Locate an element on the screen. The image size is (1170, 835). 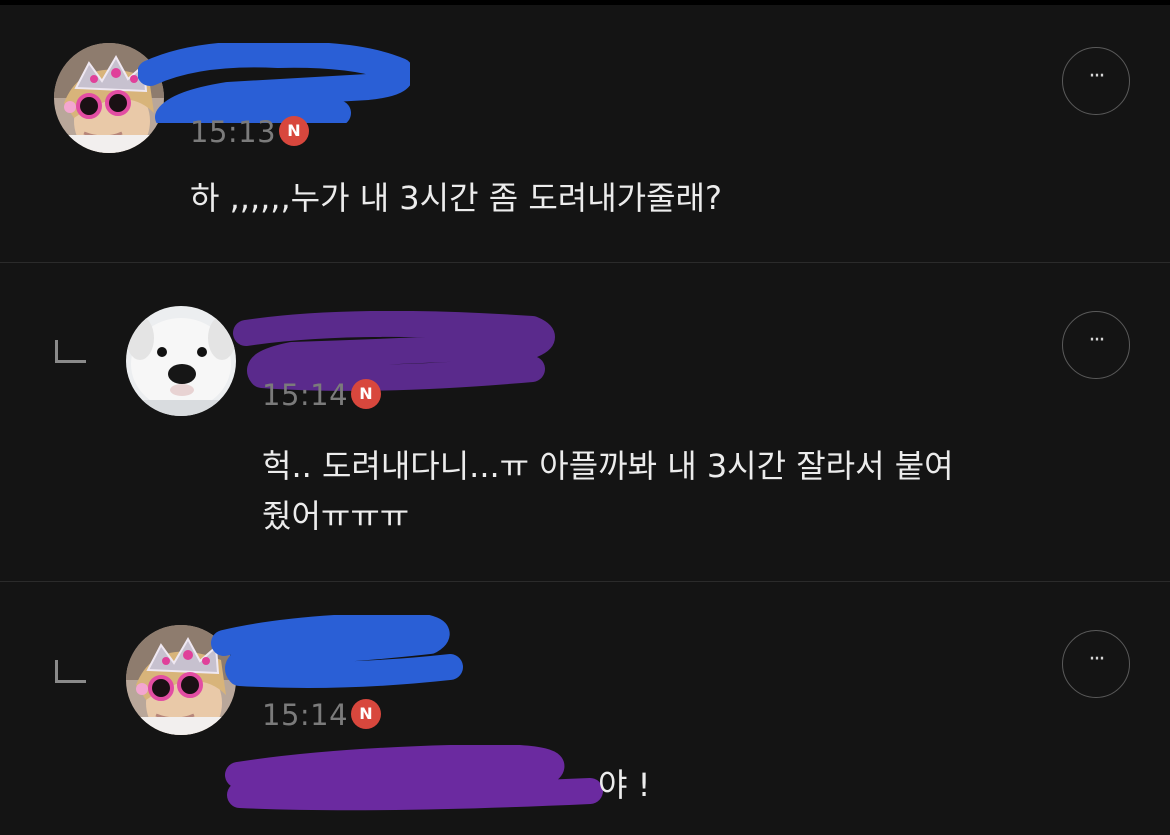
comment-text: 헉.. 도려내다니...ㅠ 아플까봐 내 3시간 잘라서 붙여 줬어ㅠㅠㅠ is located at coordinates (608, 491).